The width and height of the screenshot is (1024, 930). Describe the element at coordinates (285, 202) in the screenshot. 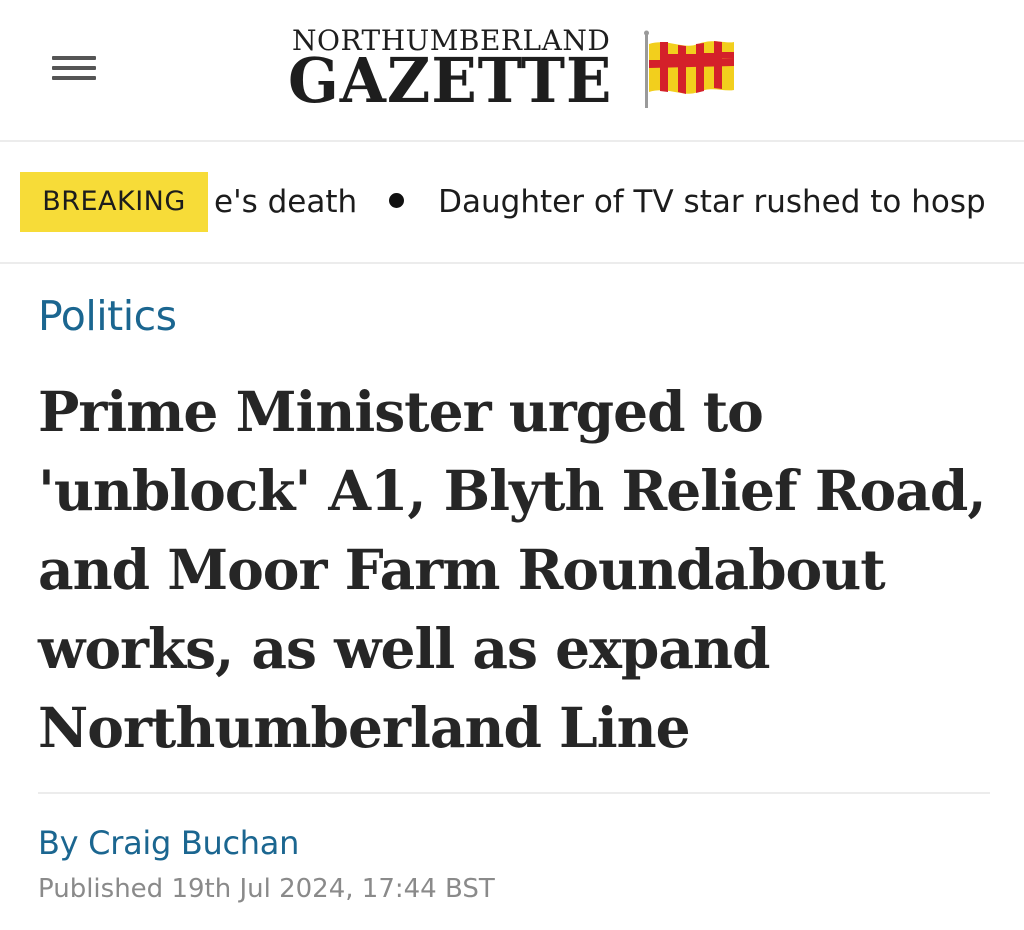

I see `ticker-item: e's death` at that location.